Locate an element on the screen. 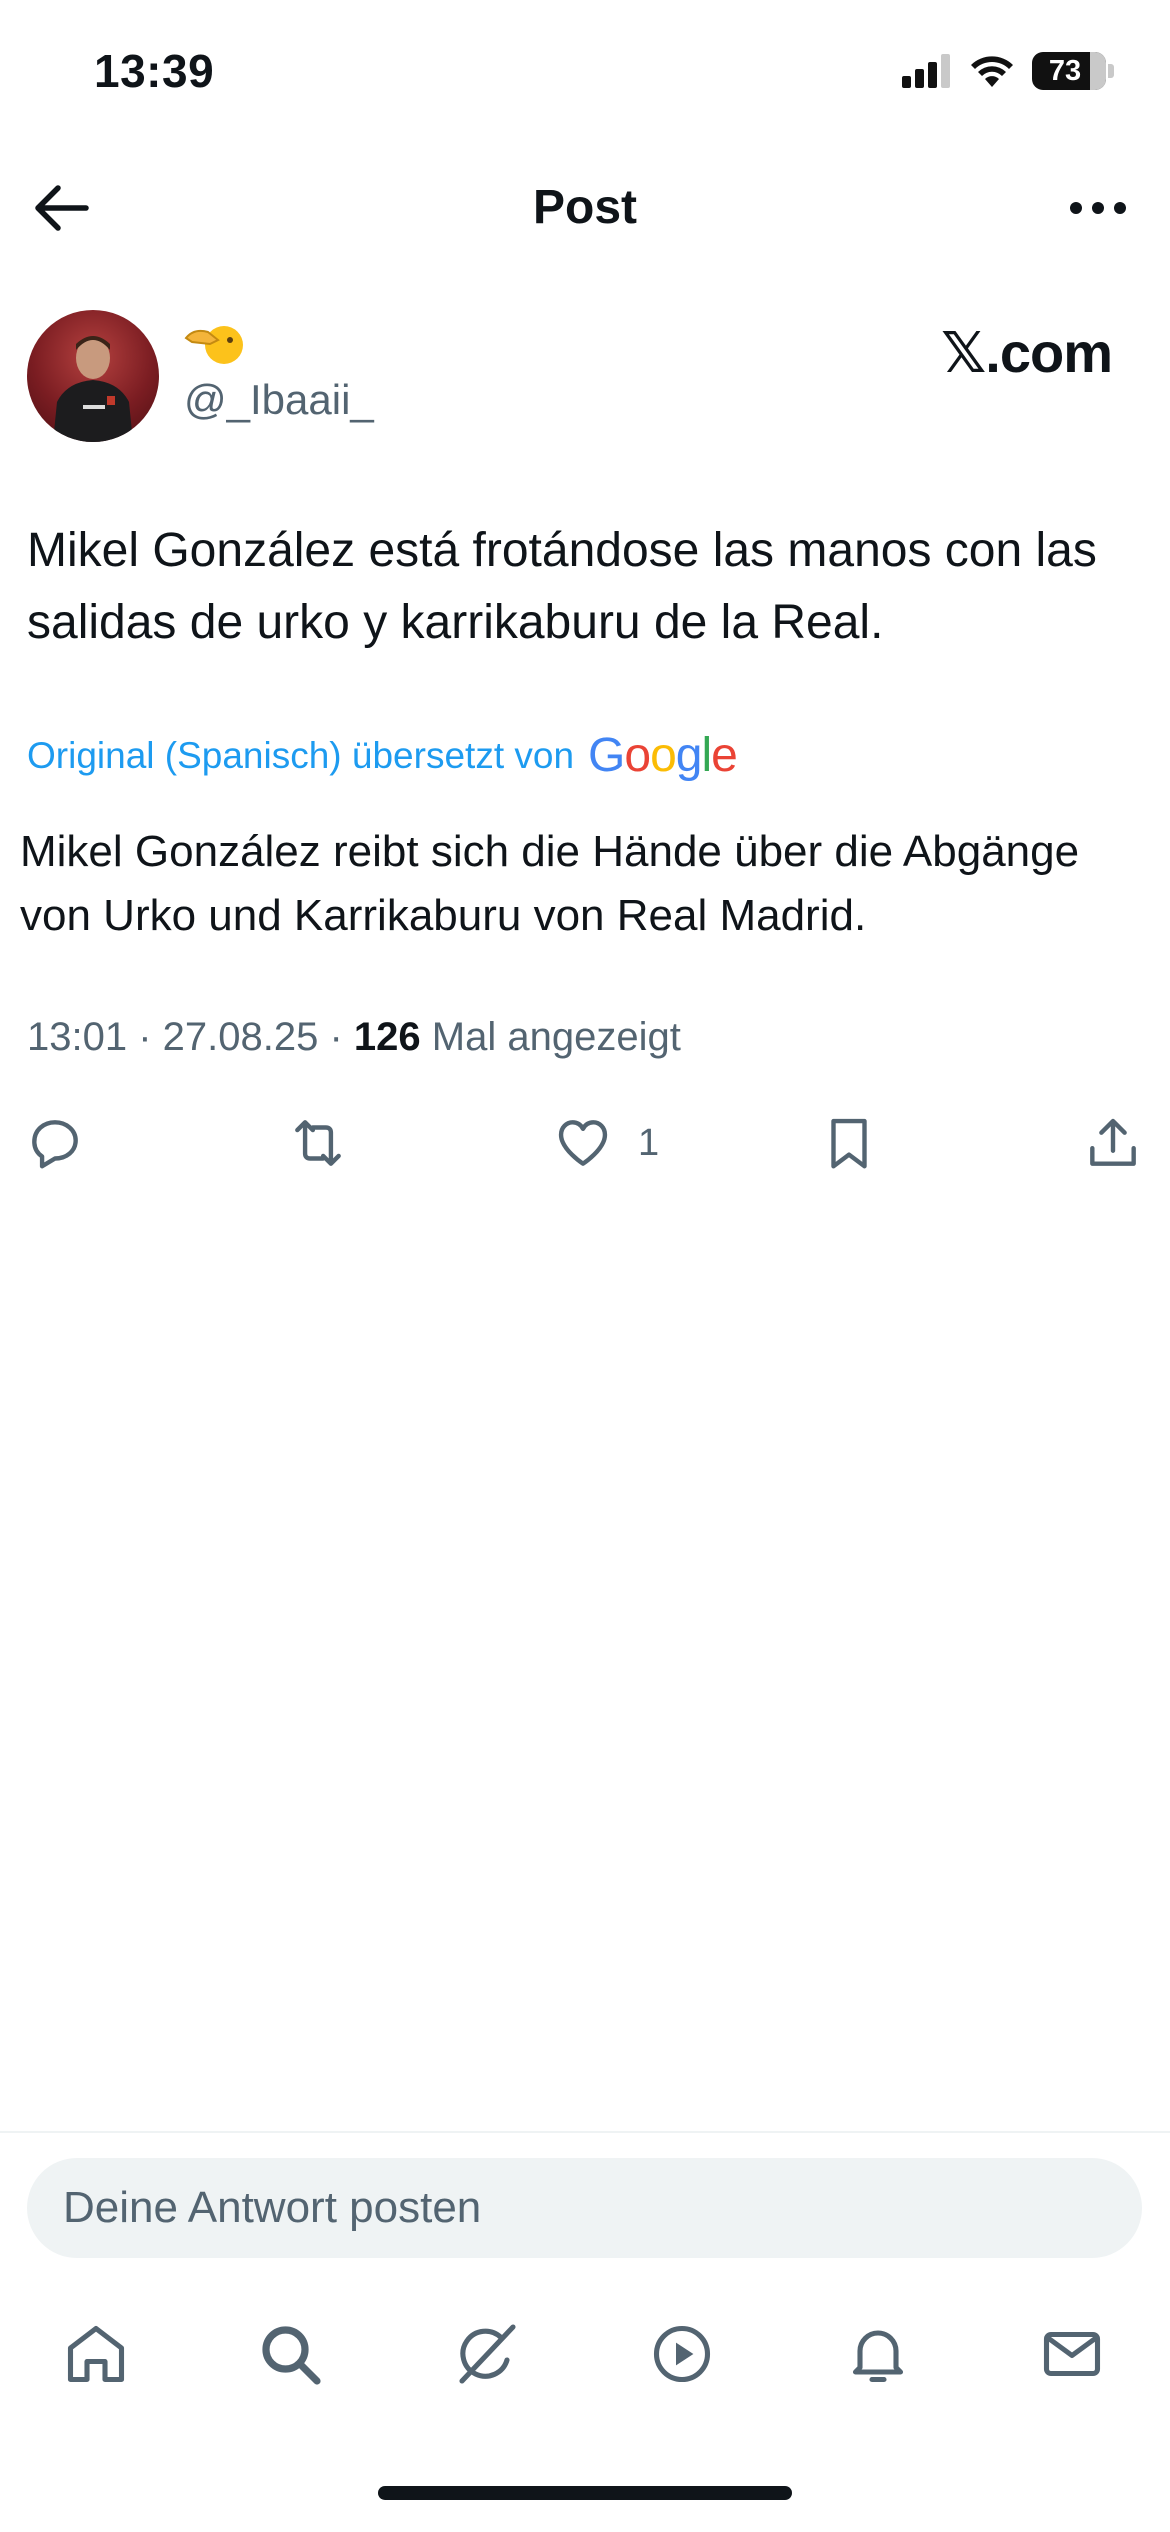 The width and height of the screenshot is (1170, 2532). tab-messages is located at coordinates (1072, 2354).